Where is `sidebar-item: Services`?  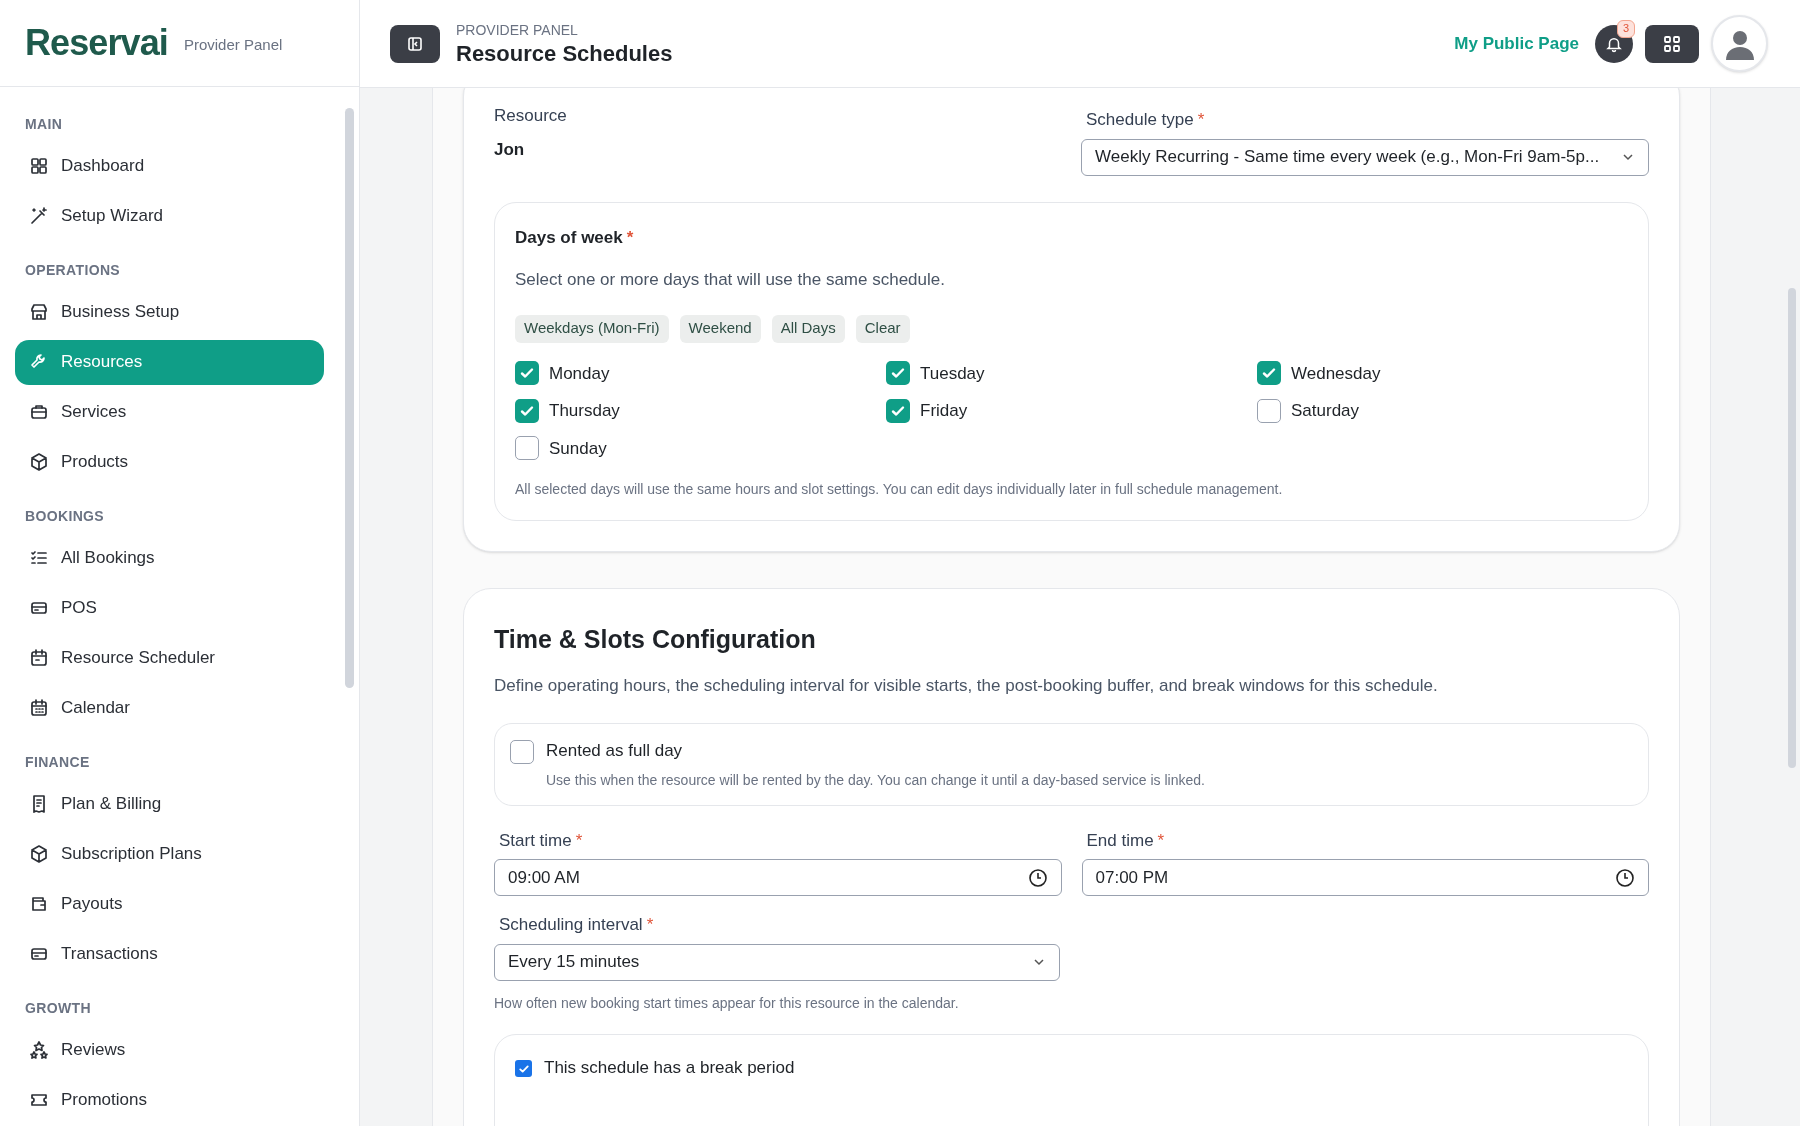
sidebar-item: Services is located at coordinates (169, 412).